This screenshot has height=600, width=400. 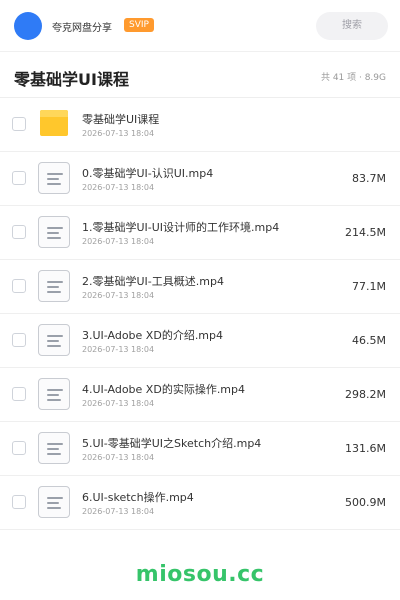 I want to click on search-button: 搜索, so click(x=352, y=26).